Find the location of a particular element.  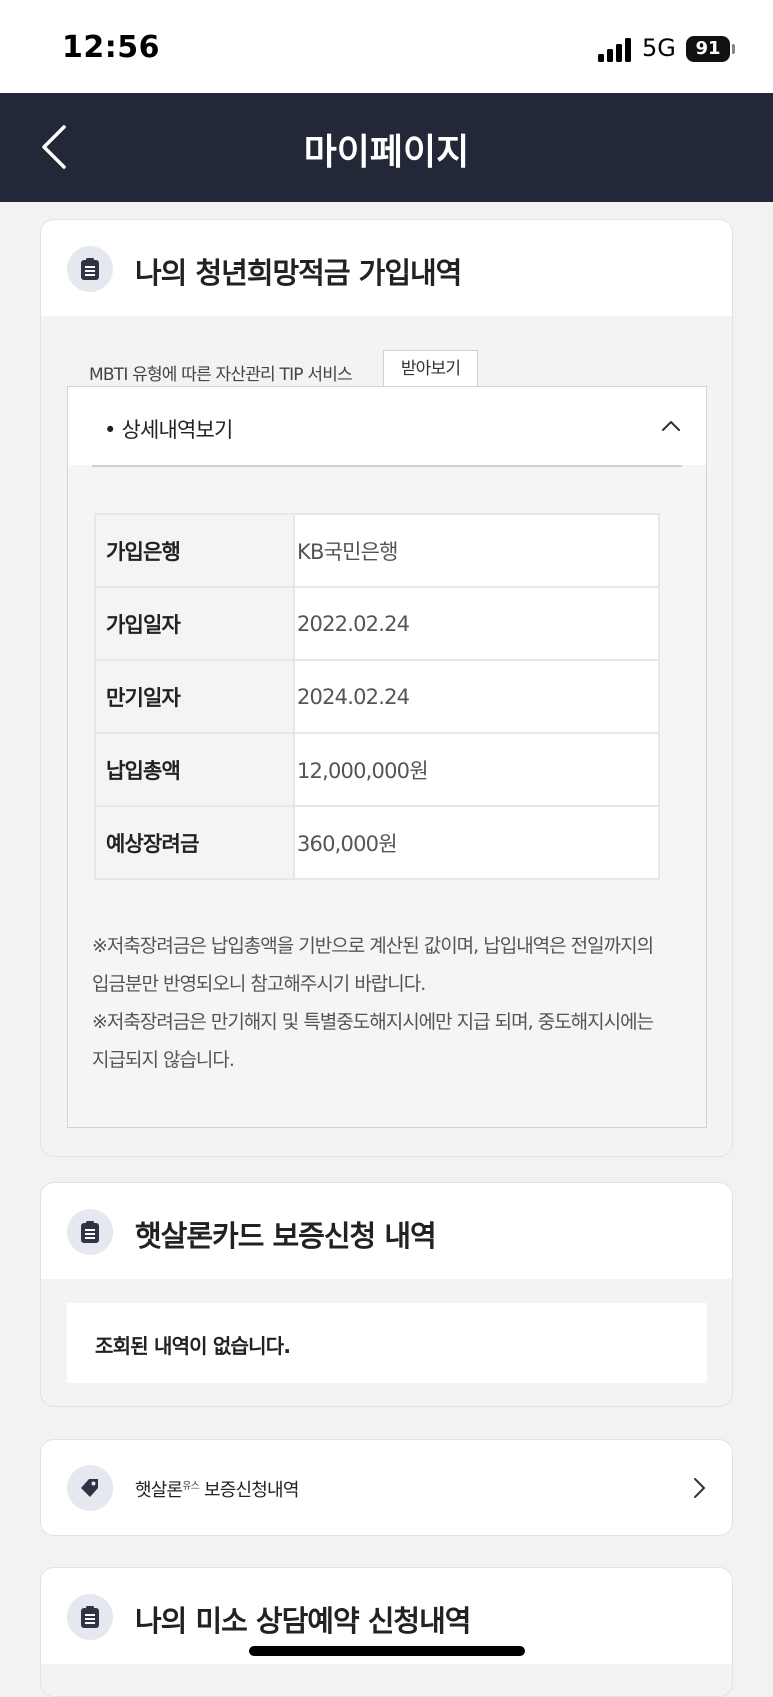

note-line: ※저축장려금은 만기해지 및 특별중도해지시에만 지급 되며, 중도해지시에는 is located at coordinates (373, 1022).